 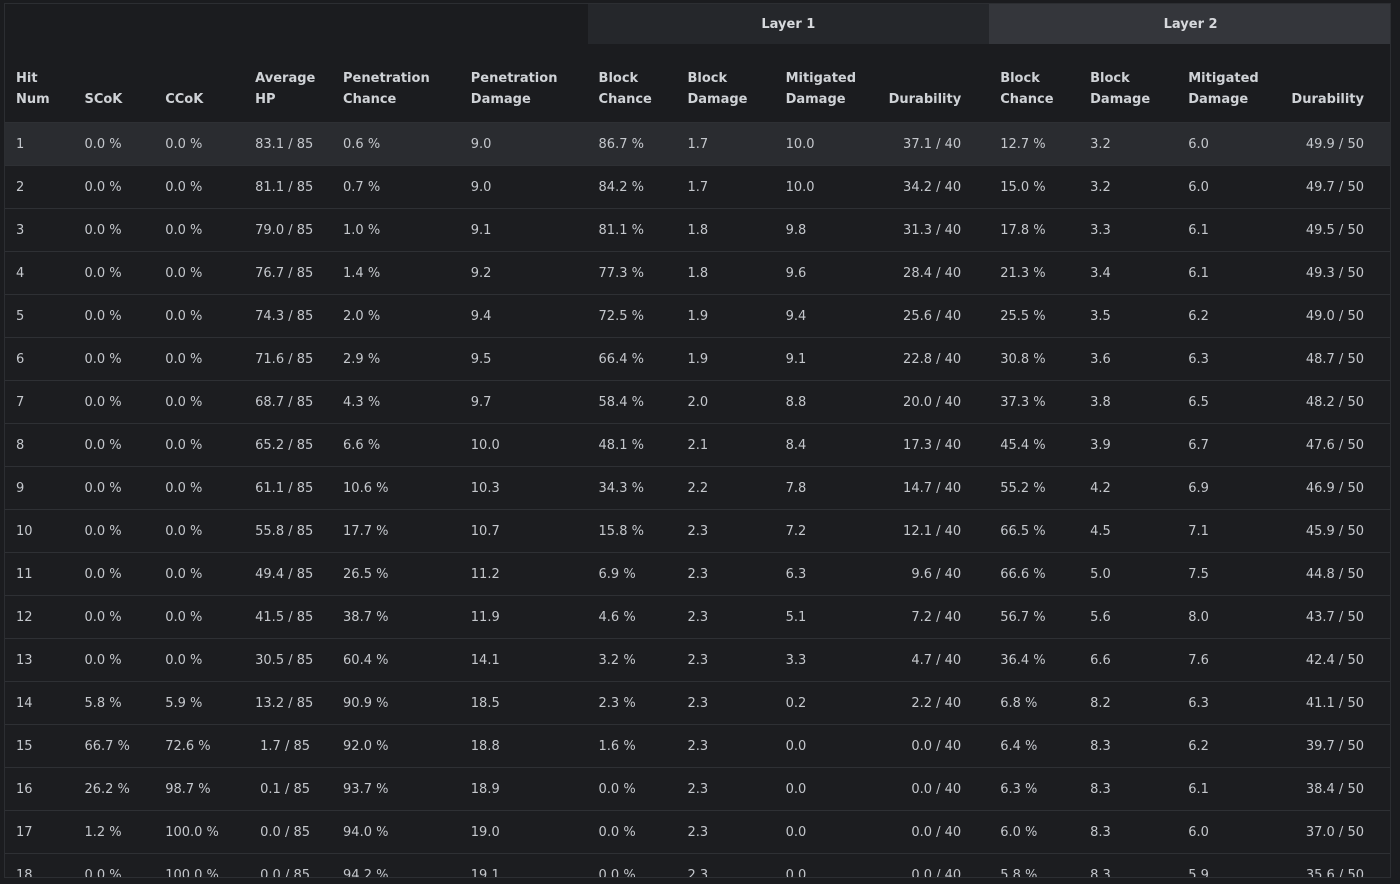 I want to click on column-header-l2-block-damage: Block Damage, so click(x=1128, y=83).